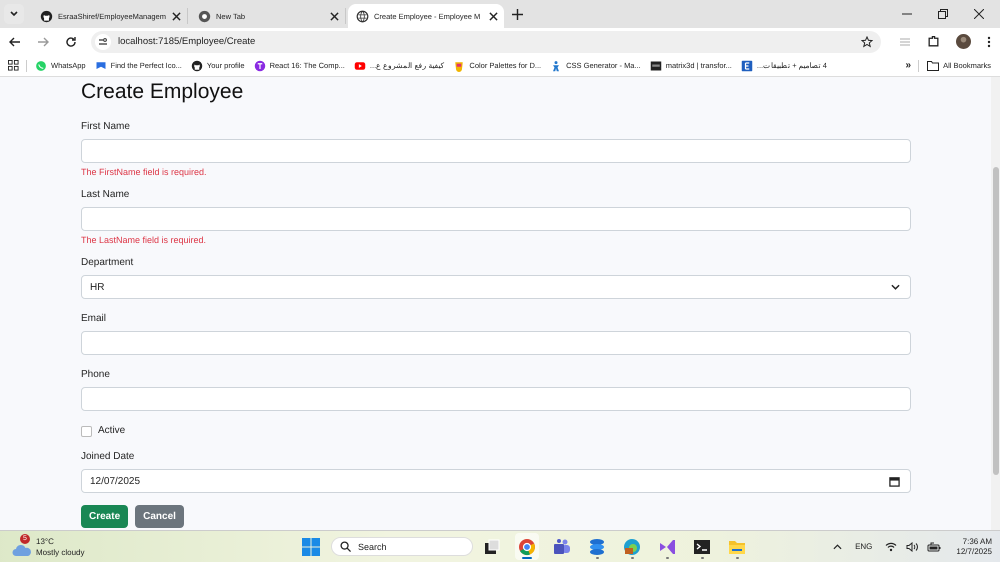 The height and width of the screenshot is (562, 1000). I want to click on address-bar: localhost:7185/Employee/Create, so click(486, 41).